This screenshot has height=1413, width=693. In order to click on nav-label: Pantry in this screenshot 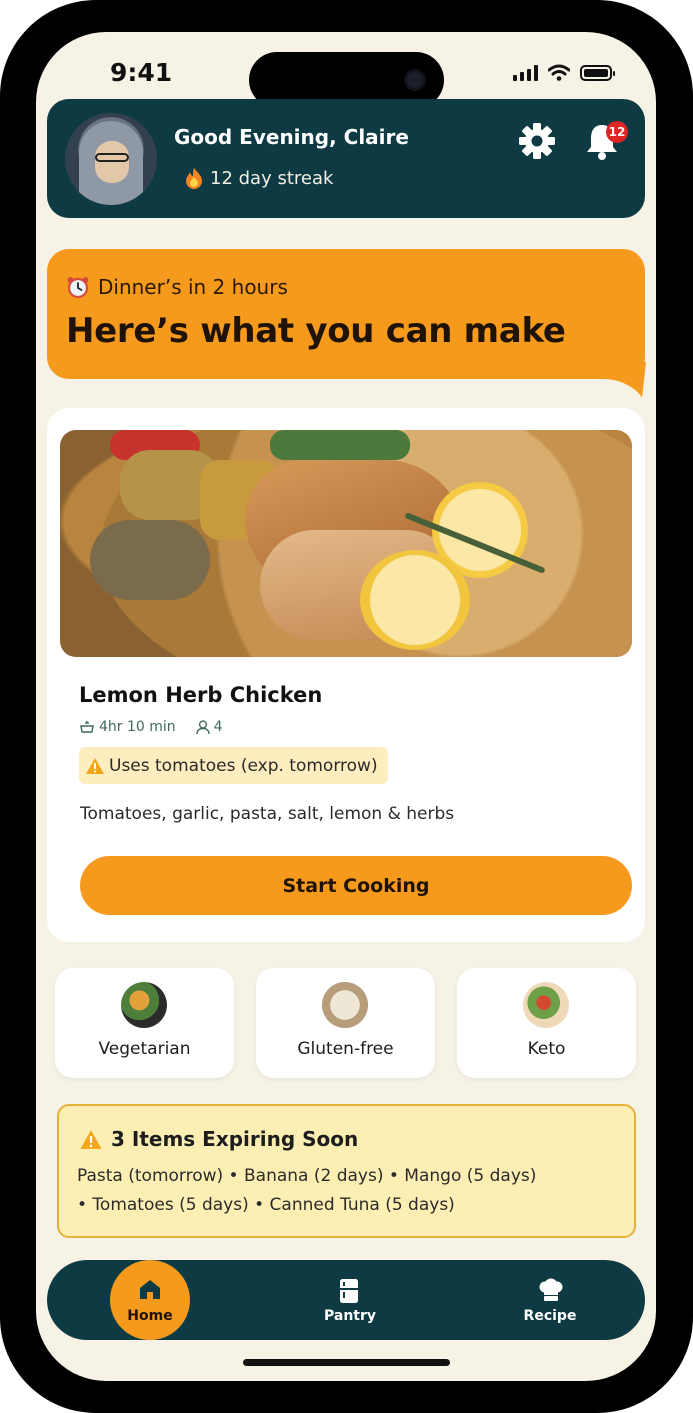, I will do `click(350, 1316)`.